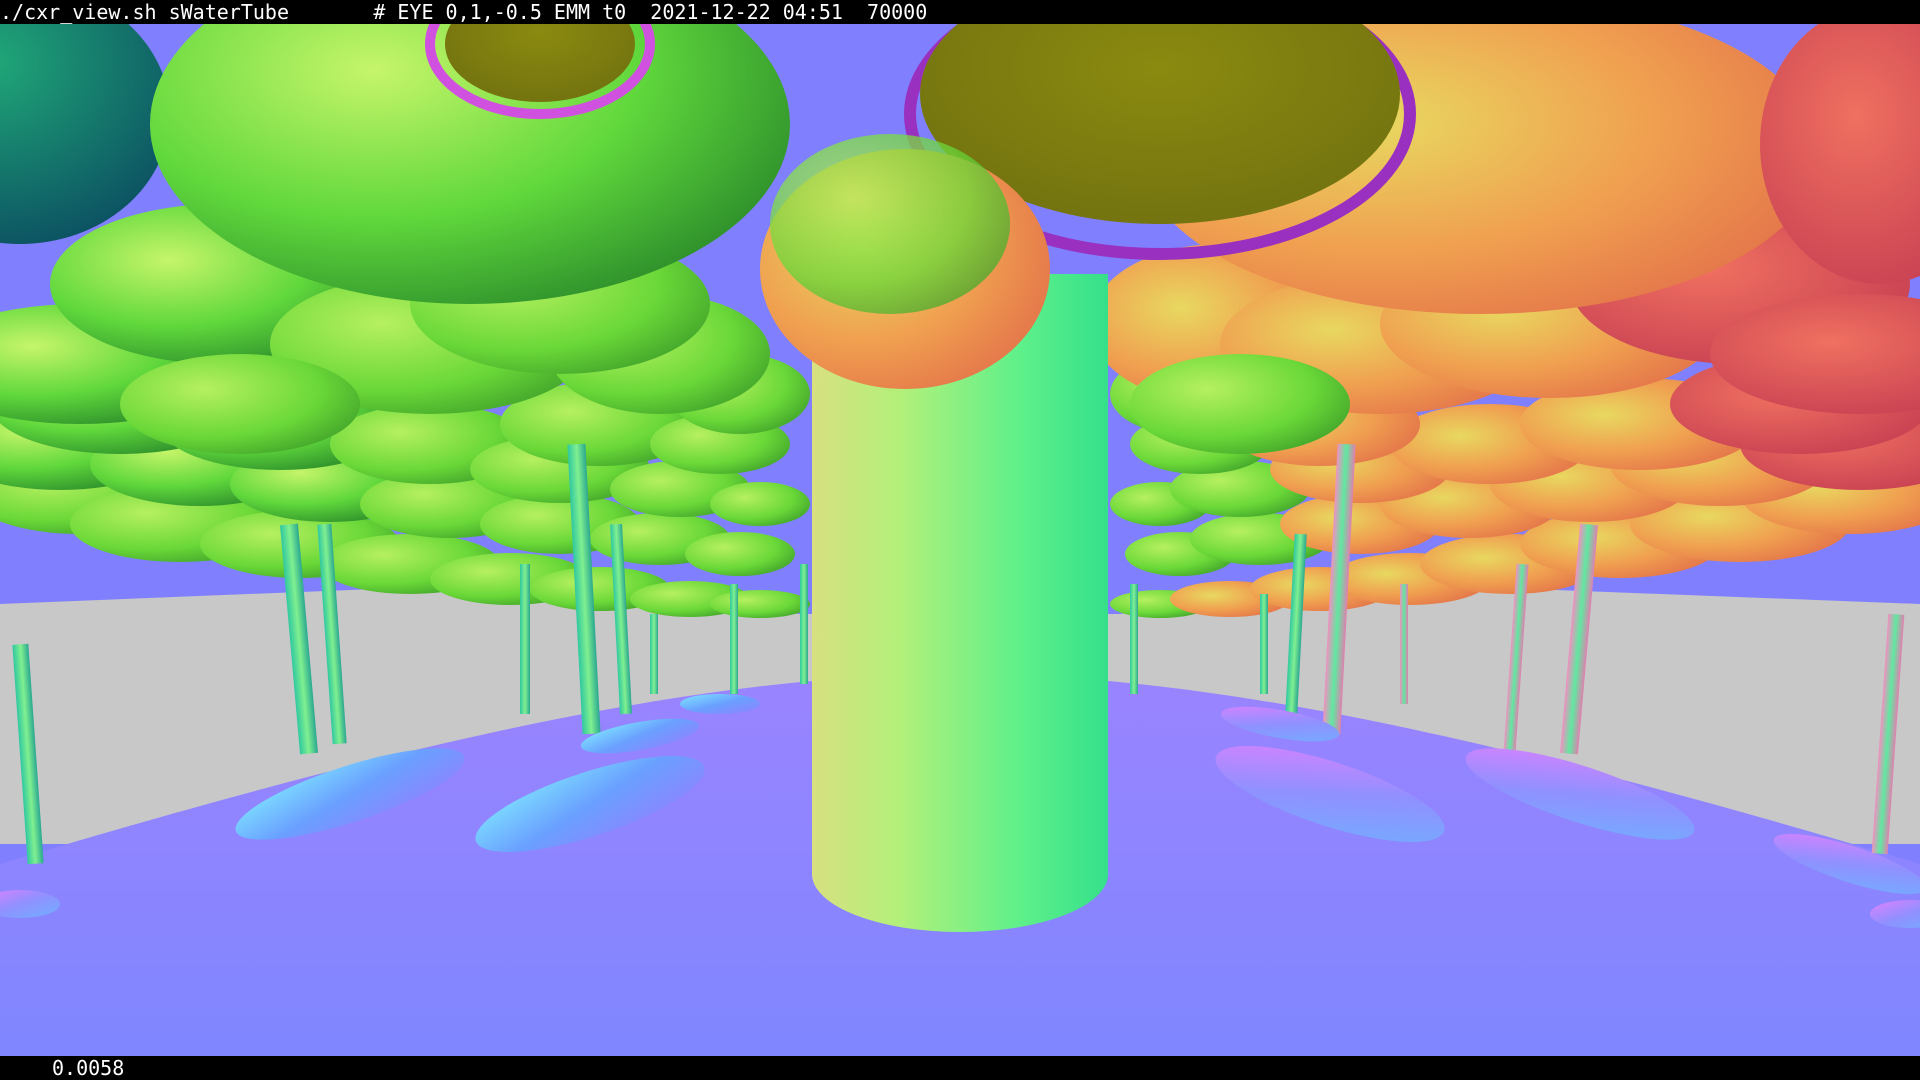 Image resolution: width=1920 pixels, height=1080 pixels. Describe the element at coordinates (88, 1068) in the screenshot. I see `frame-time: 0.0058` at that location.